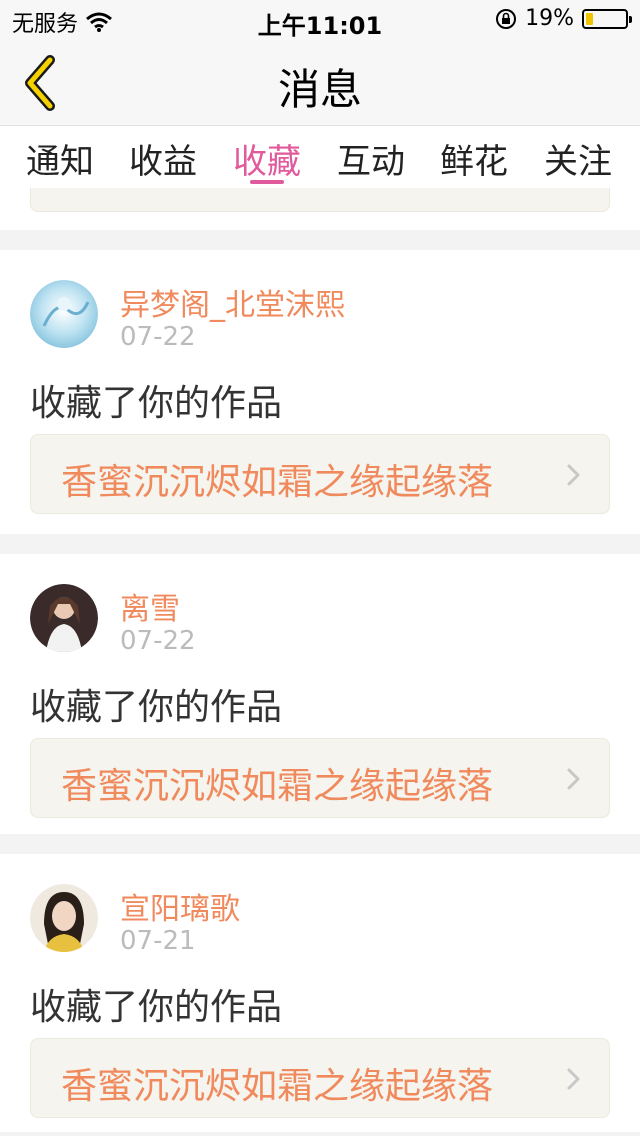  What do you see at coordinates (578, 158) in the screenshot?
I see `tab-follows: 关注` at bounding box center [578, 158].